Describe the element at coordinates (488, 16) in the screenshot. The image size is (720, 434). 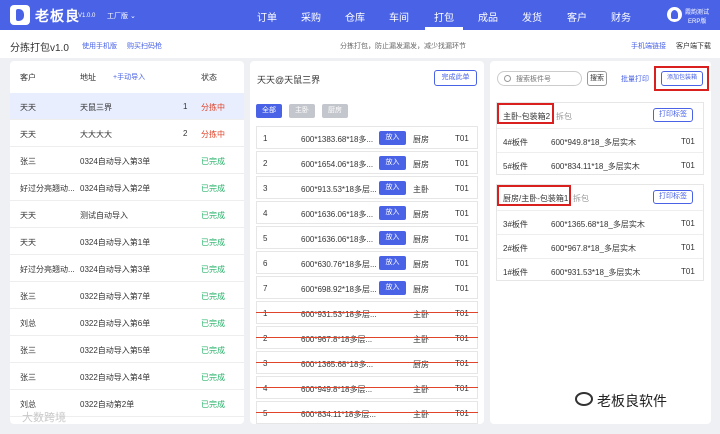
I see `nav-item-products: 成品` at that location.